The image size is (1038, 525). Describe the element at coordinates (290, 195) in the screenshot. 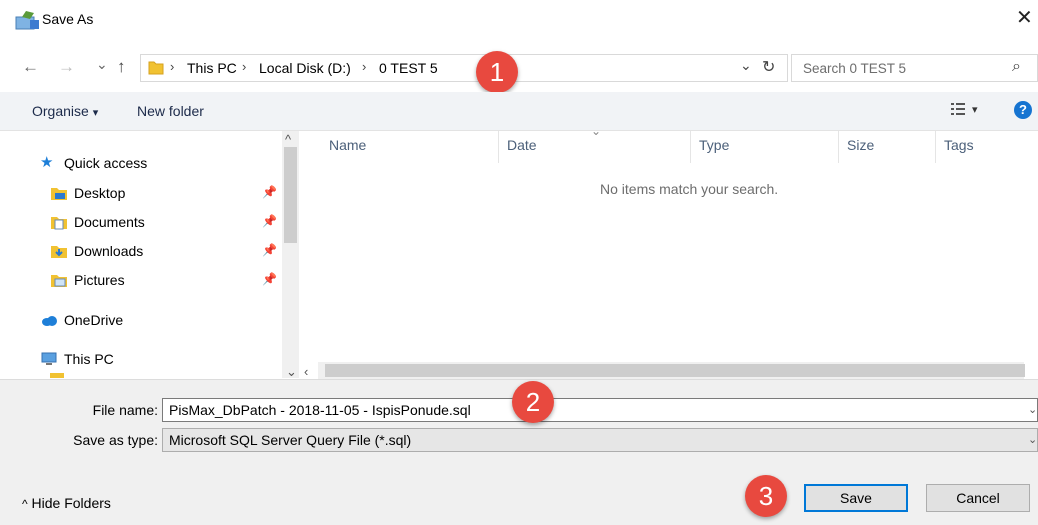

I see `sidebar-scroll-thumb` at that location.